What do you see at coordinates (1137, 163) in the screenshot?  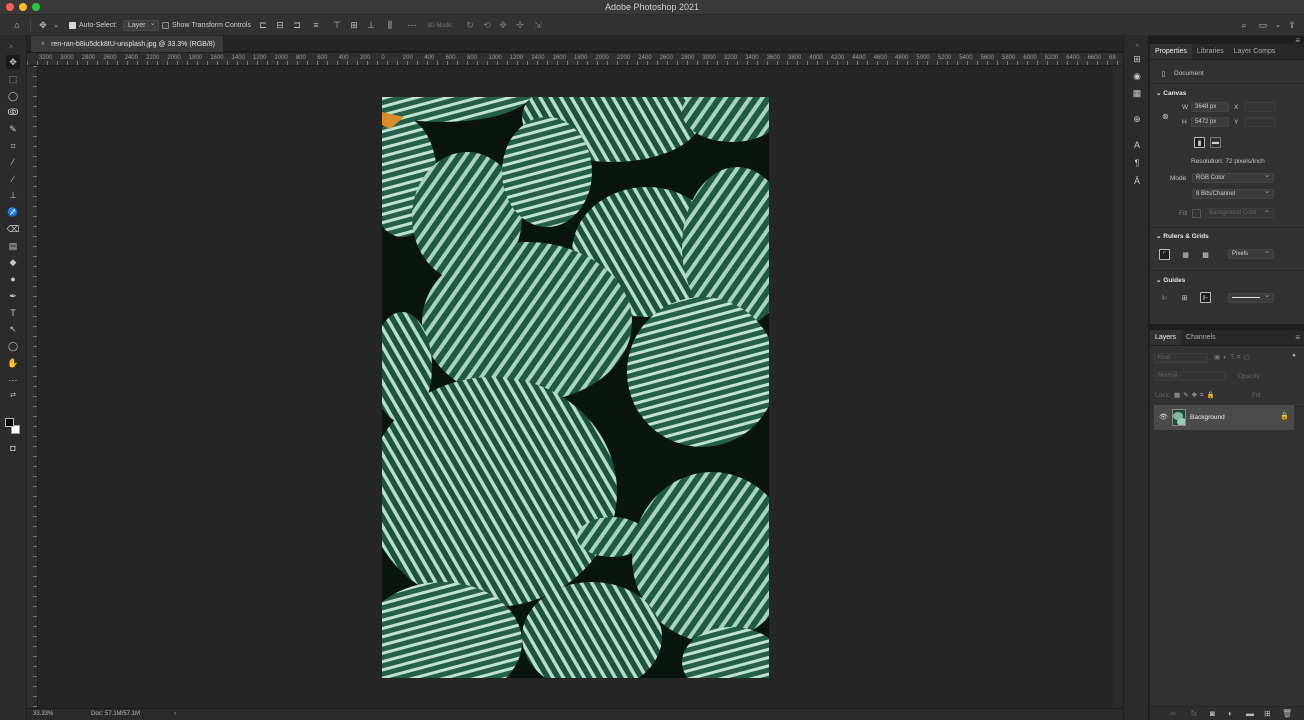 I see `paragraph-icon: ¶` at bounding box center [1137, 163].